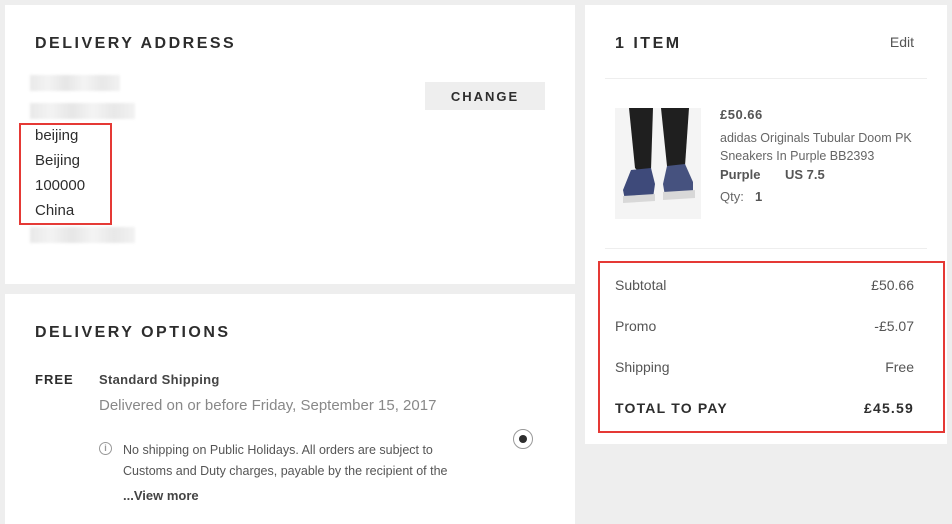  Describe the element at coordinates (523, 439) in the screenshot. I see `shipping-option-radio` at that location.